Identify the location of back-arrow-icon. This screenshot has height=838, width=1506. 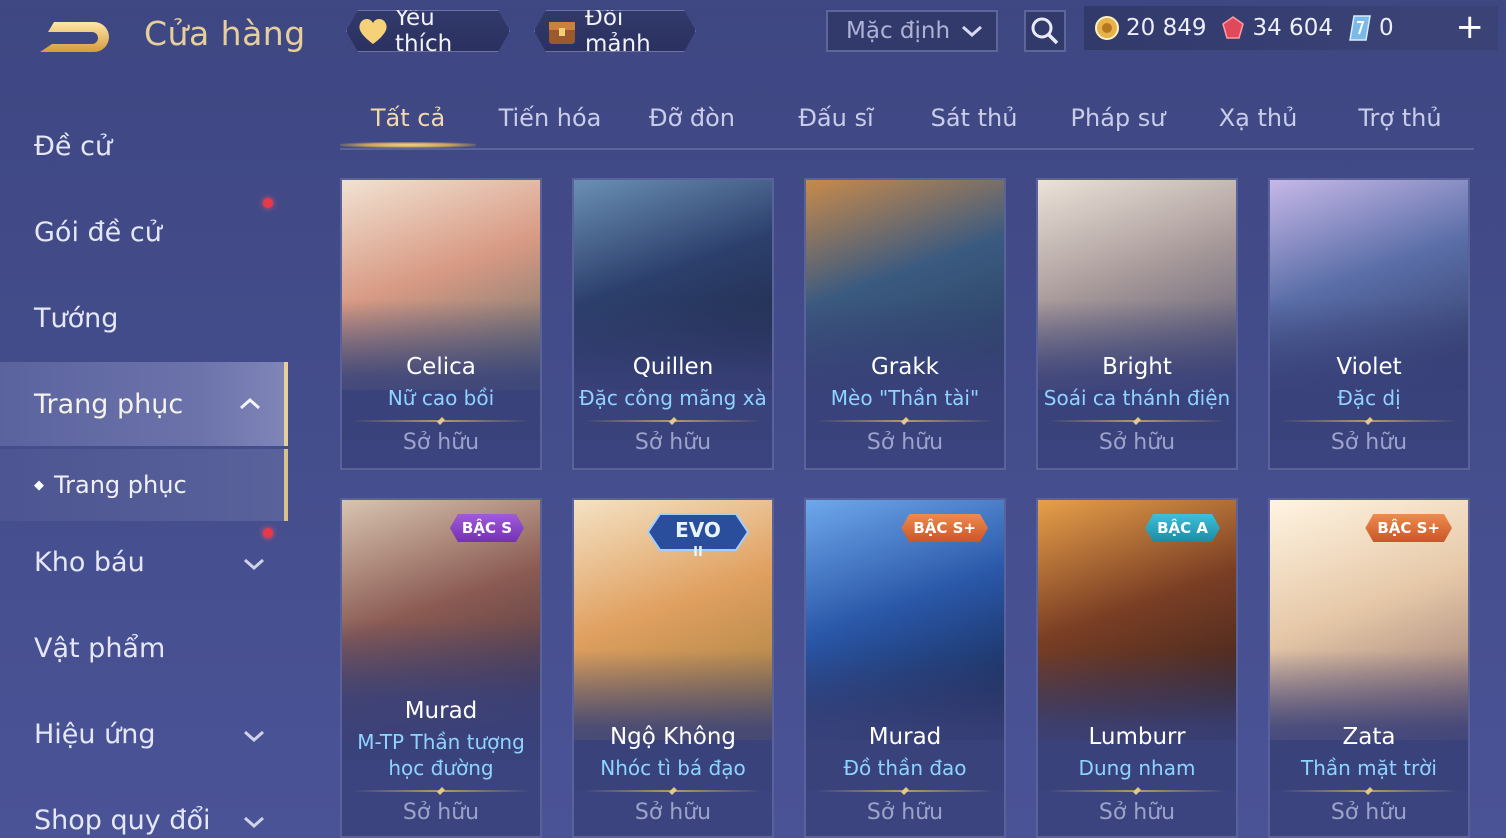
(74, 37).